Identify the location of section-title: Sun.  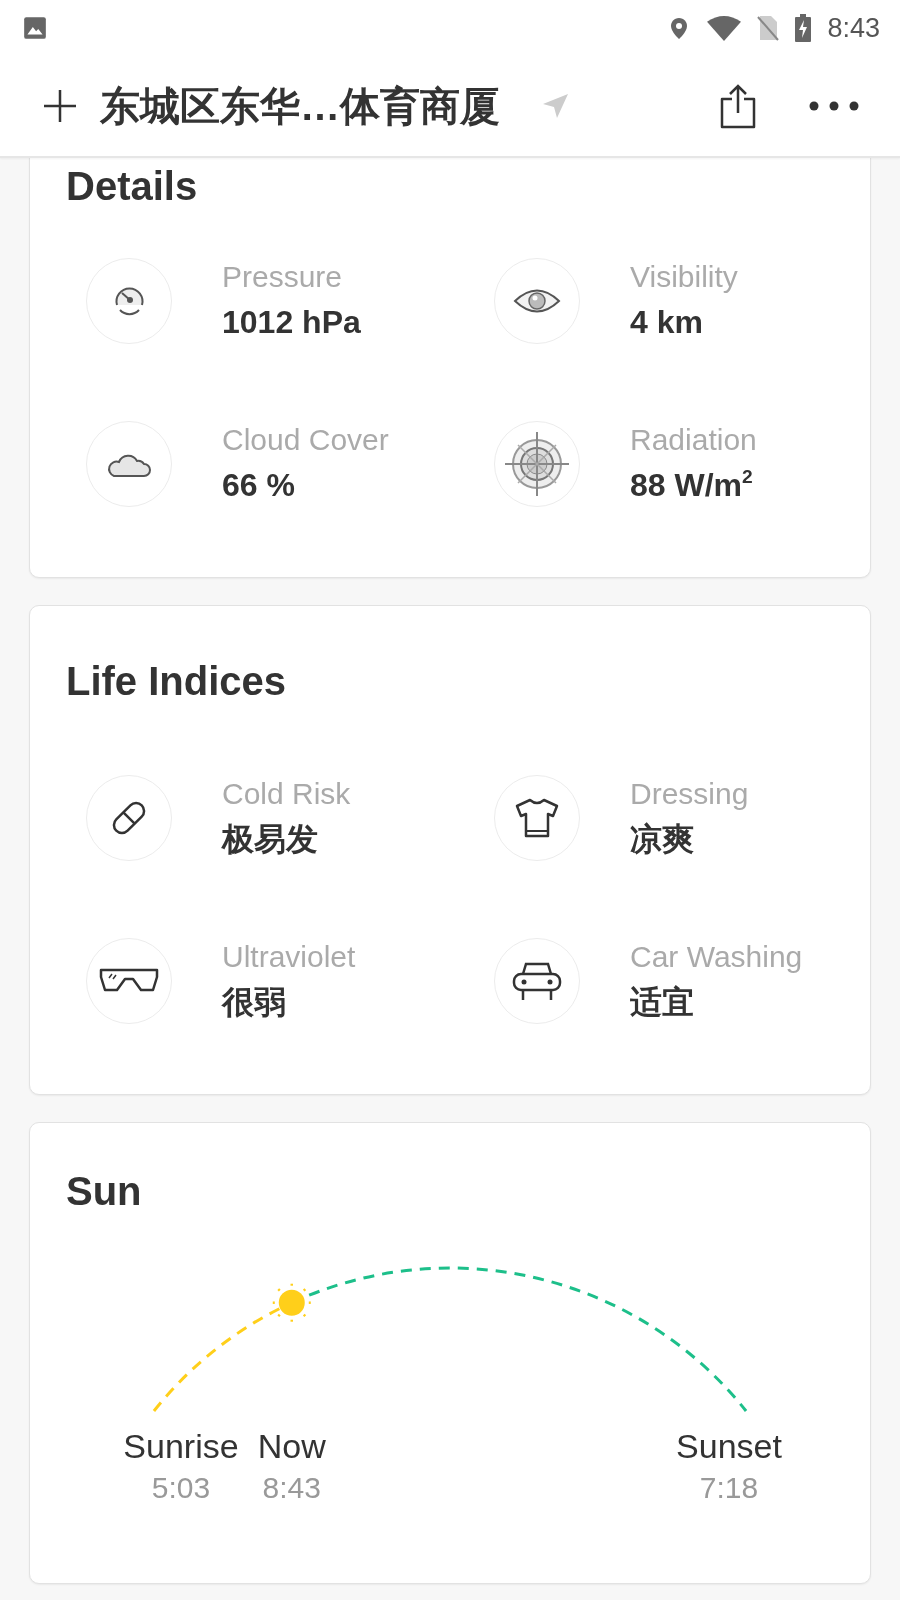
(104, 1191).